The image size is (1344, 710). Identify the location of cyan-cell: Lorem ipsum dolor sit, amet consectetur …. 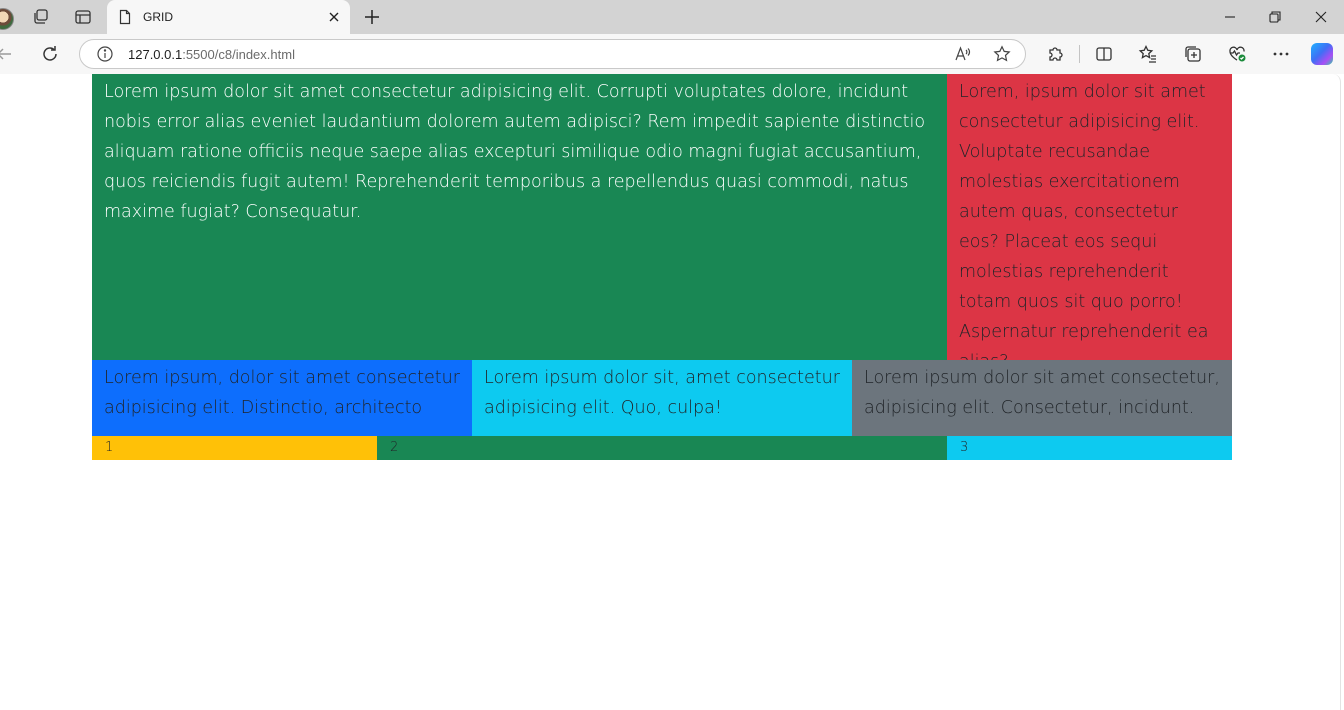
(662, 398).